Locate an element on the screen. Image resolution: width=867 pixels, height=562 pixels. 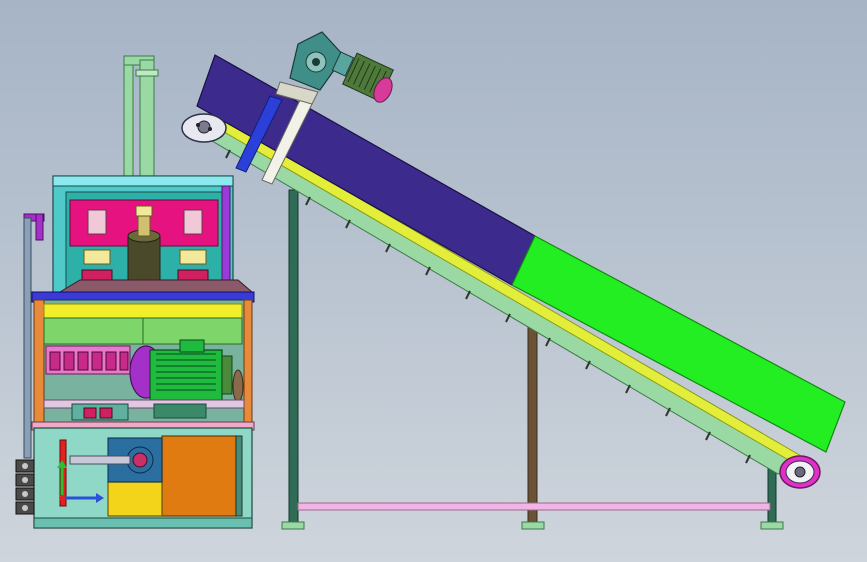
yellow-cross-beam is located at coordinates (143, 311).